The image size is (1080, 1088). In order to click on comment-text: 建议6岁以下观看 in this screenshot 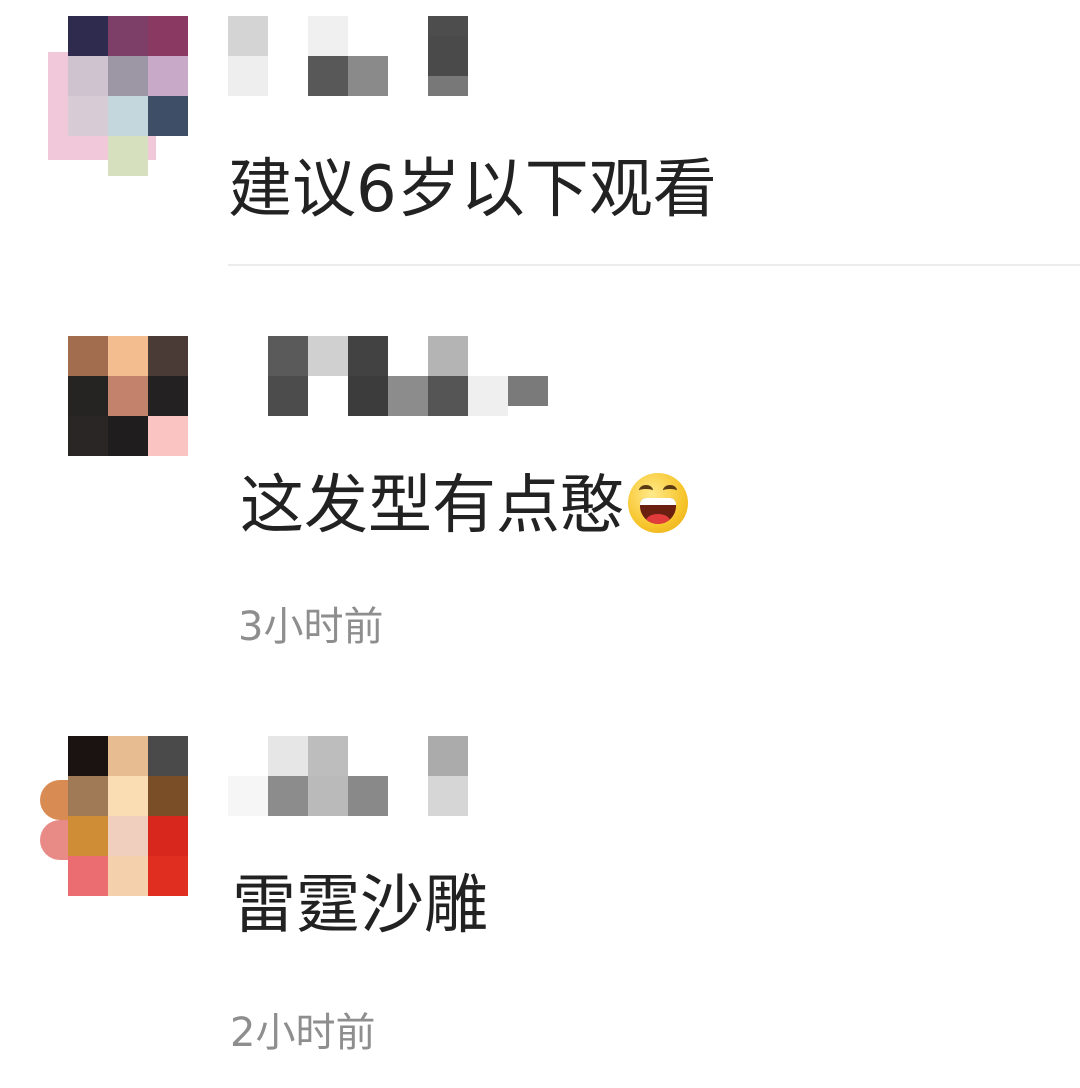, I will do `click(472, 190)`.